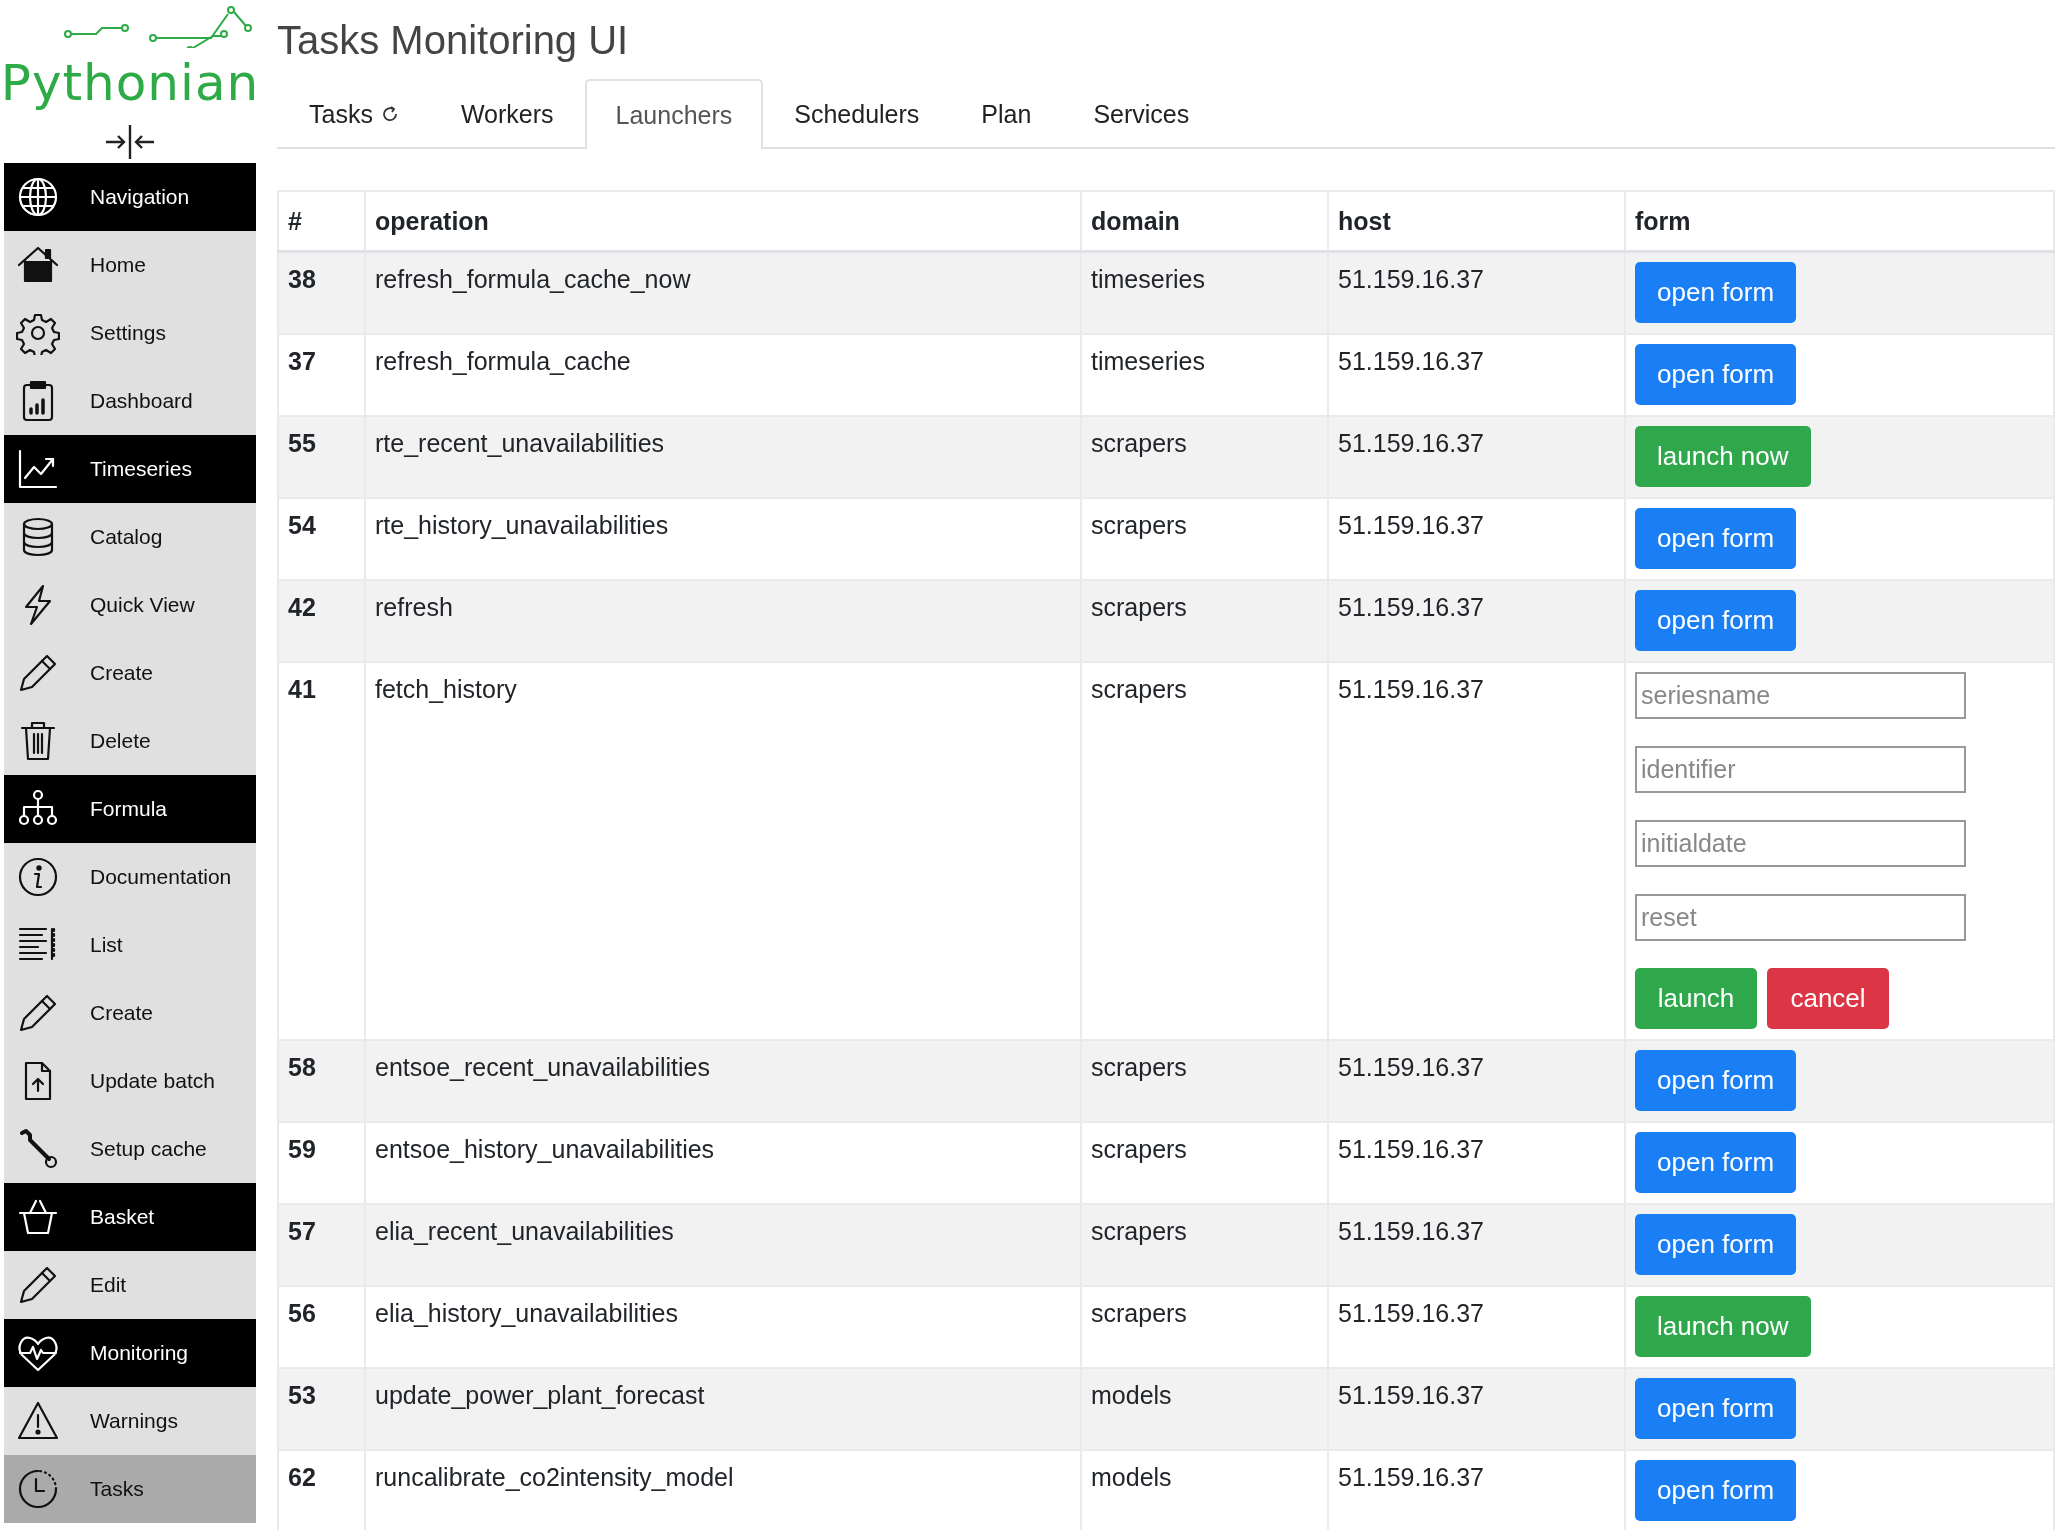  Describe the element at coordinates (321, 292) in the screenshot. I see `table-cell: 38` at that location.